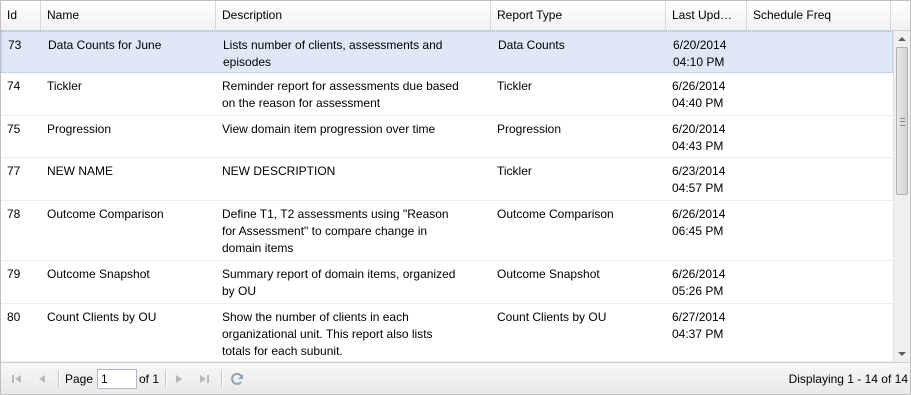 This screenshot has width=911, height=395. What do you see at coordinates (204, 379) in the screenshot?
I see `last-page-icon` at bounding box center [204, 379].